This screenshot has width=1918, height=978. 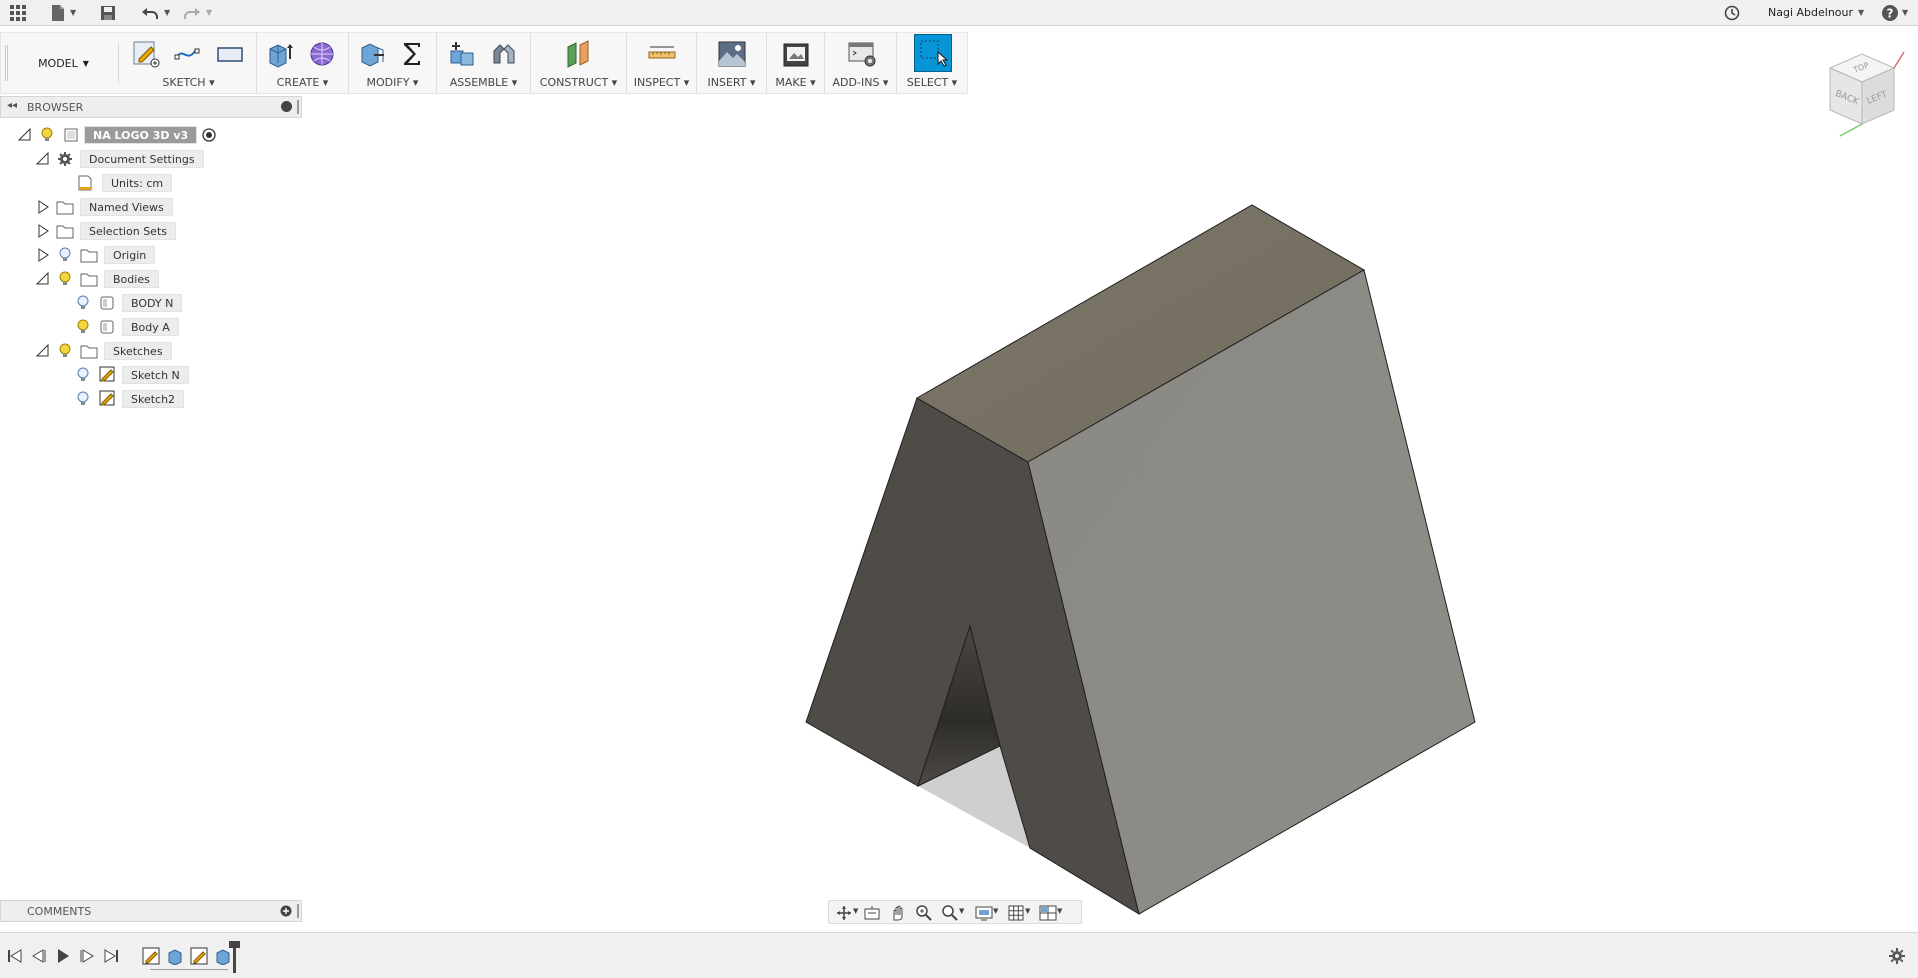 I want to click on new-component-icon, so click(x=462, y=54).